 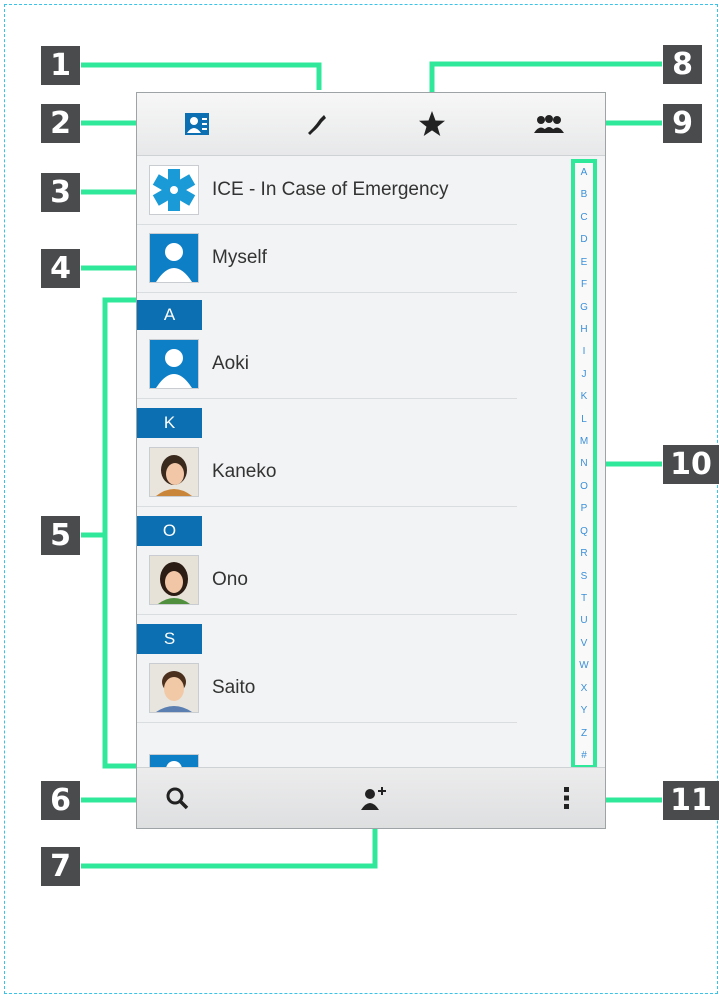 What do you see at coordinates (584, 172) in the screenshot?
I see `index-letter: A` at bounding box center [584, 172].